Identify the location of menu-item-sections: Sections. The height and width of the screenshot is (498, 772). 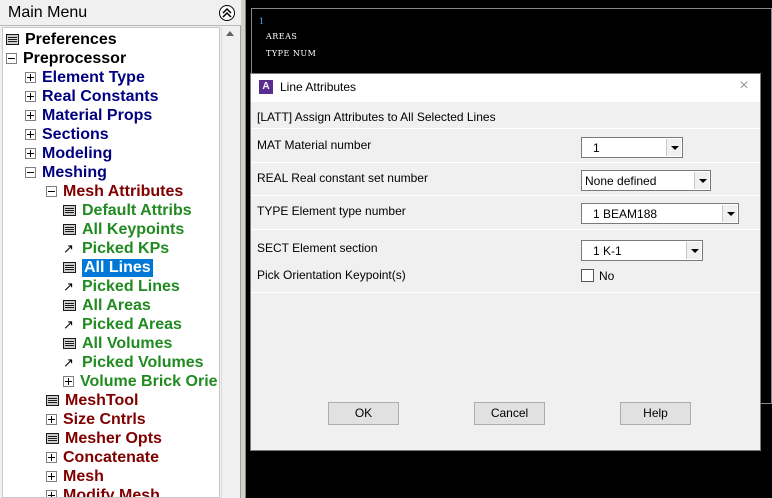
(67, 134).